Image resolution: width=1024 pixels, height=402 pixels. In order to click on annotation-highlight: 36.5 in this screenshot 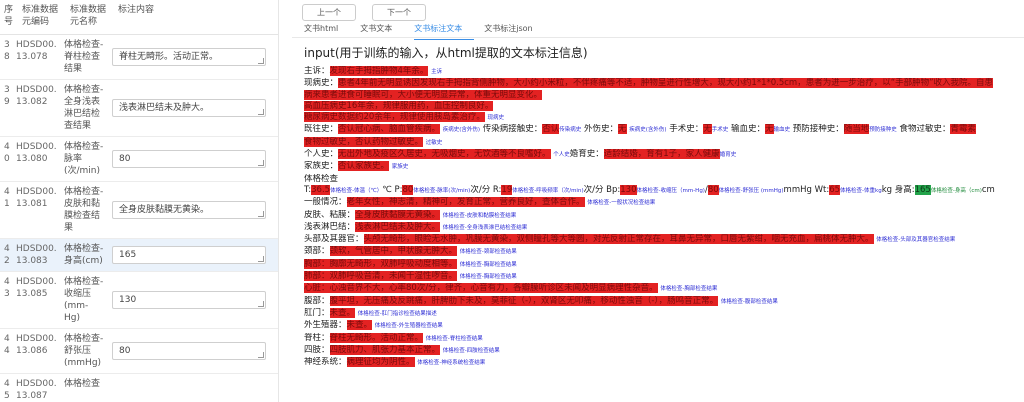, I will do `click(321, 189)`.